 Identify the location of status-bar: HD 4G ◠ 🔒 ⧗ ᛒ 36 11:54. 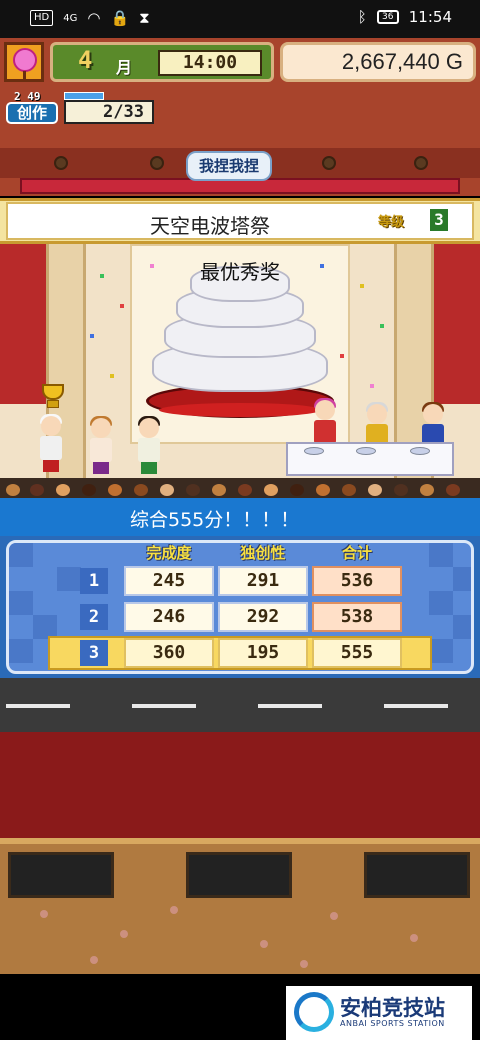
(240, 19).